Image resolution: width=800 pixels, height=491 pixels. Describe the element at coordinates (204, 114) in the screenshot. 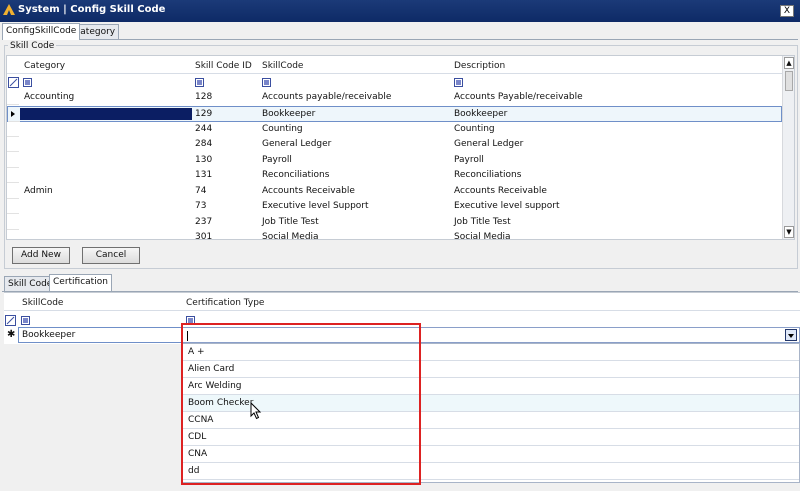

I see `cell-id: 129` at that location.